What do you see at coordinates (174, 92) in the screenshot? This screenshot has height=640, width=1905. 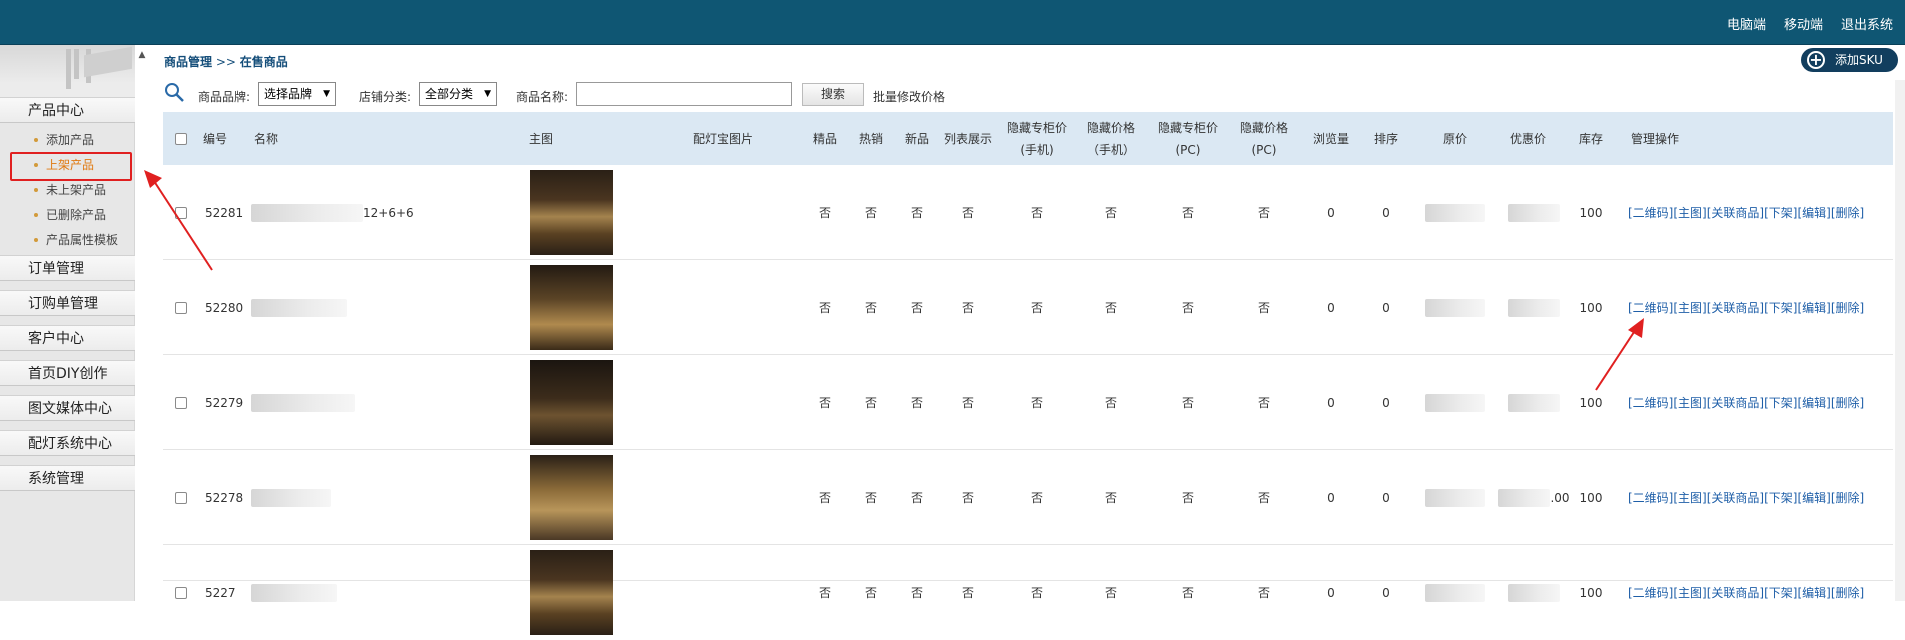 I see `search-icon` at bounding box center [174, 92].